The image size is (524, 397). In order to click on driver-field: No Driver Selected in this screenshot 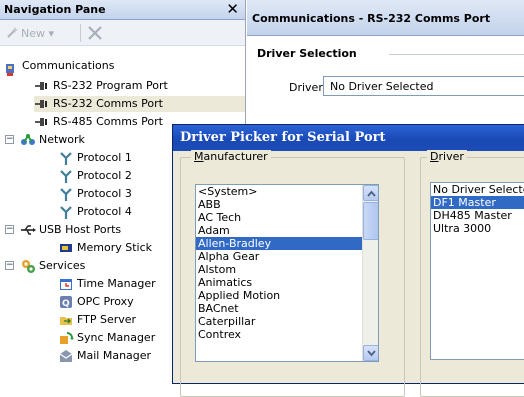, I will do `click(423, 86)`.